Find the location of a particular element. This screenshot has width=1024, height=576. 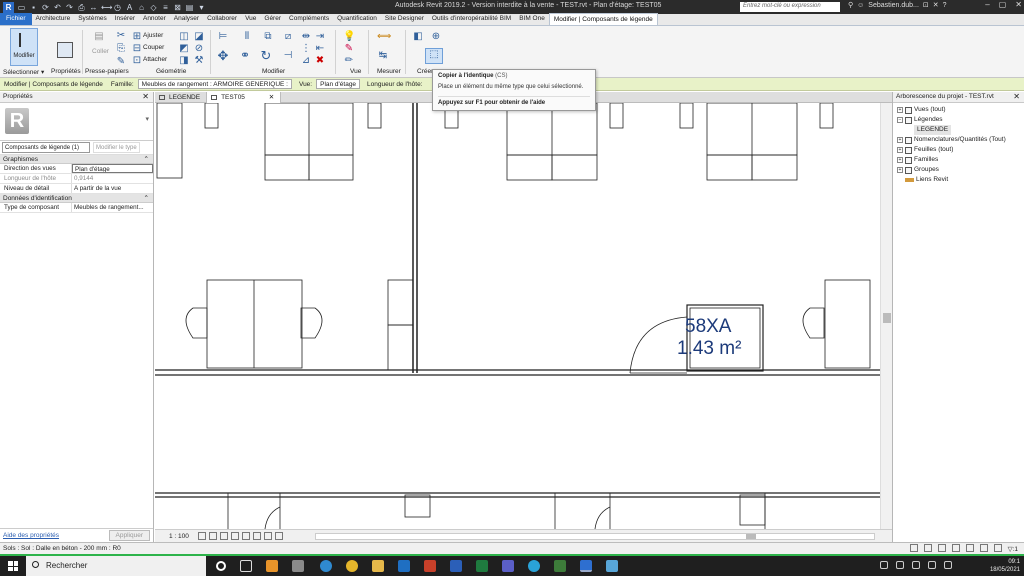

move-icon: ✥ is located at coordinates (223, 55).